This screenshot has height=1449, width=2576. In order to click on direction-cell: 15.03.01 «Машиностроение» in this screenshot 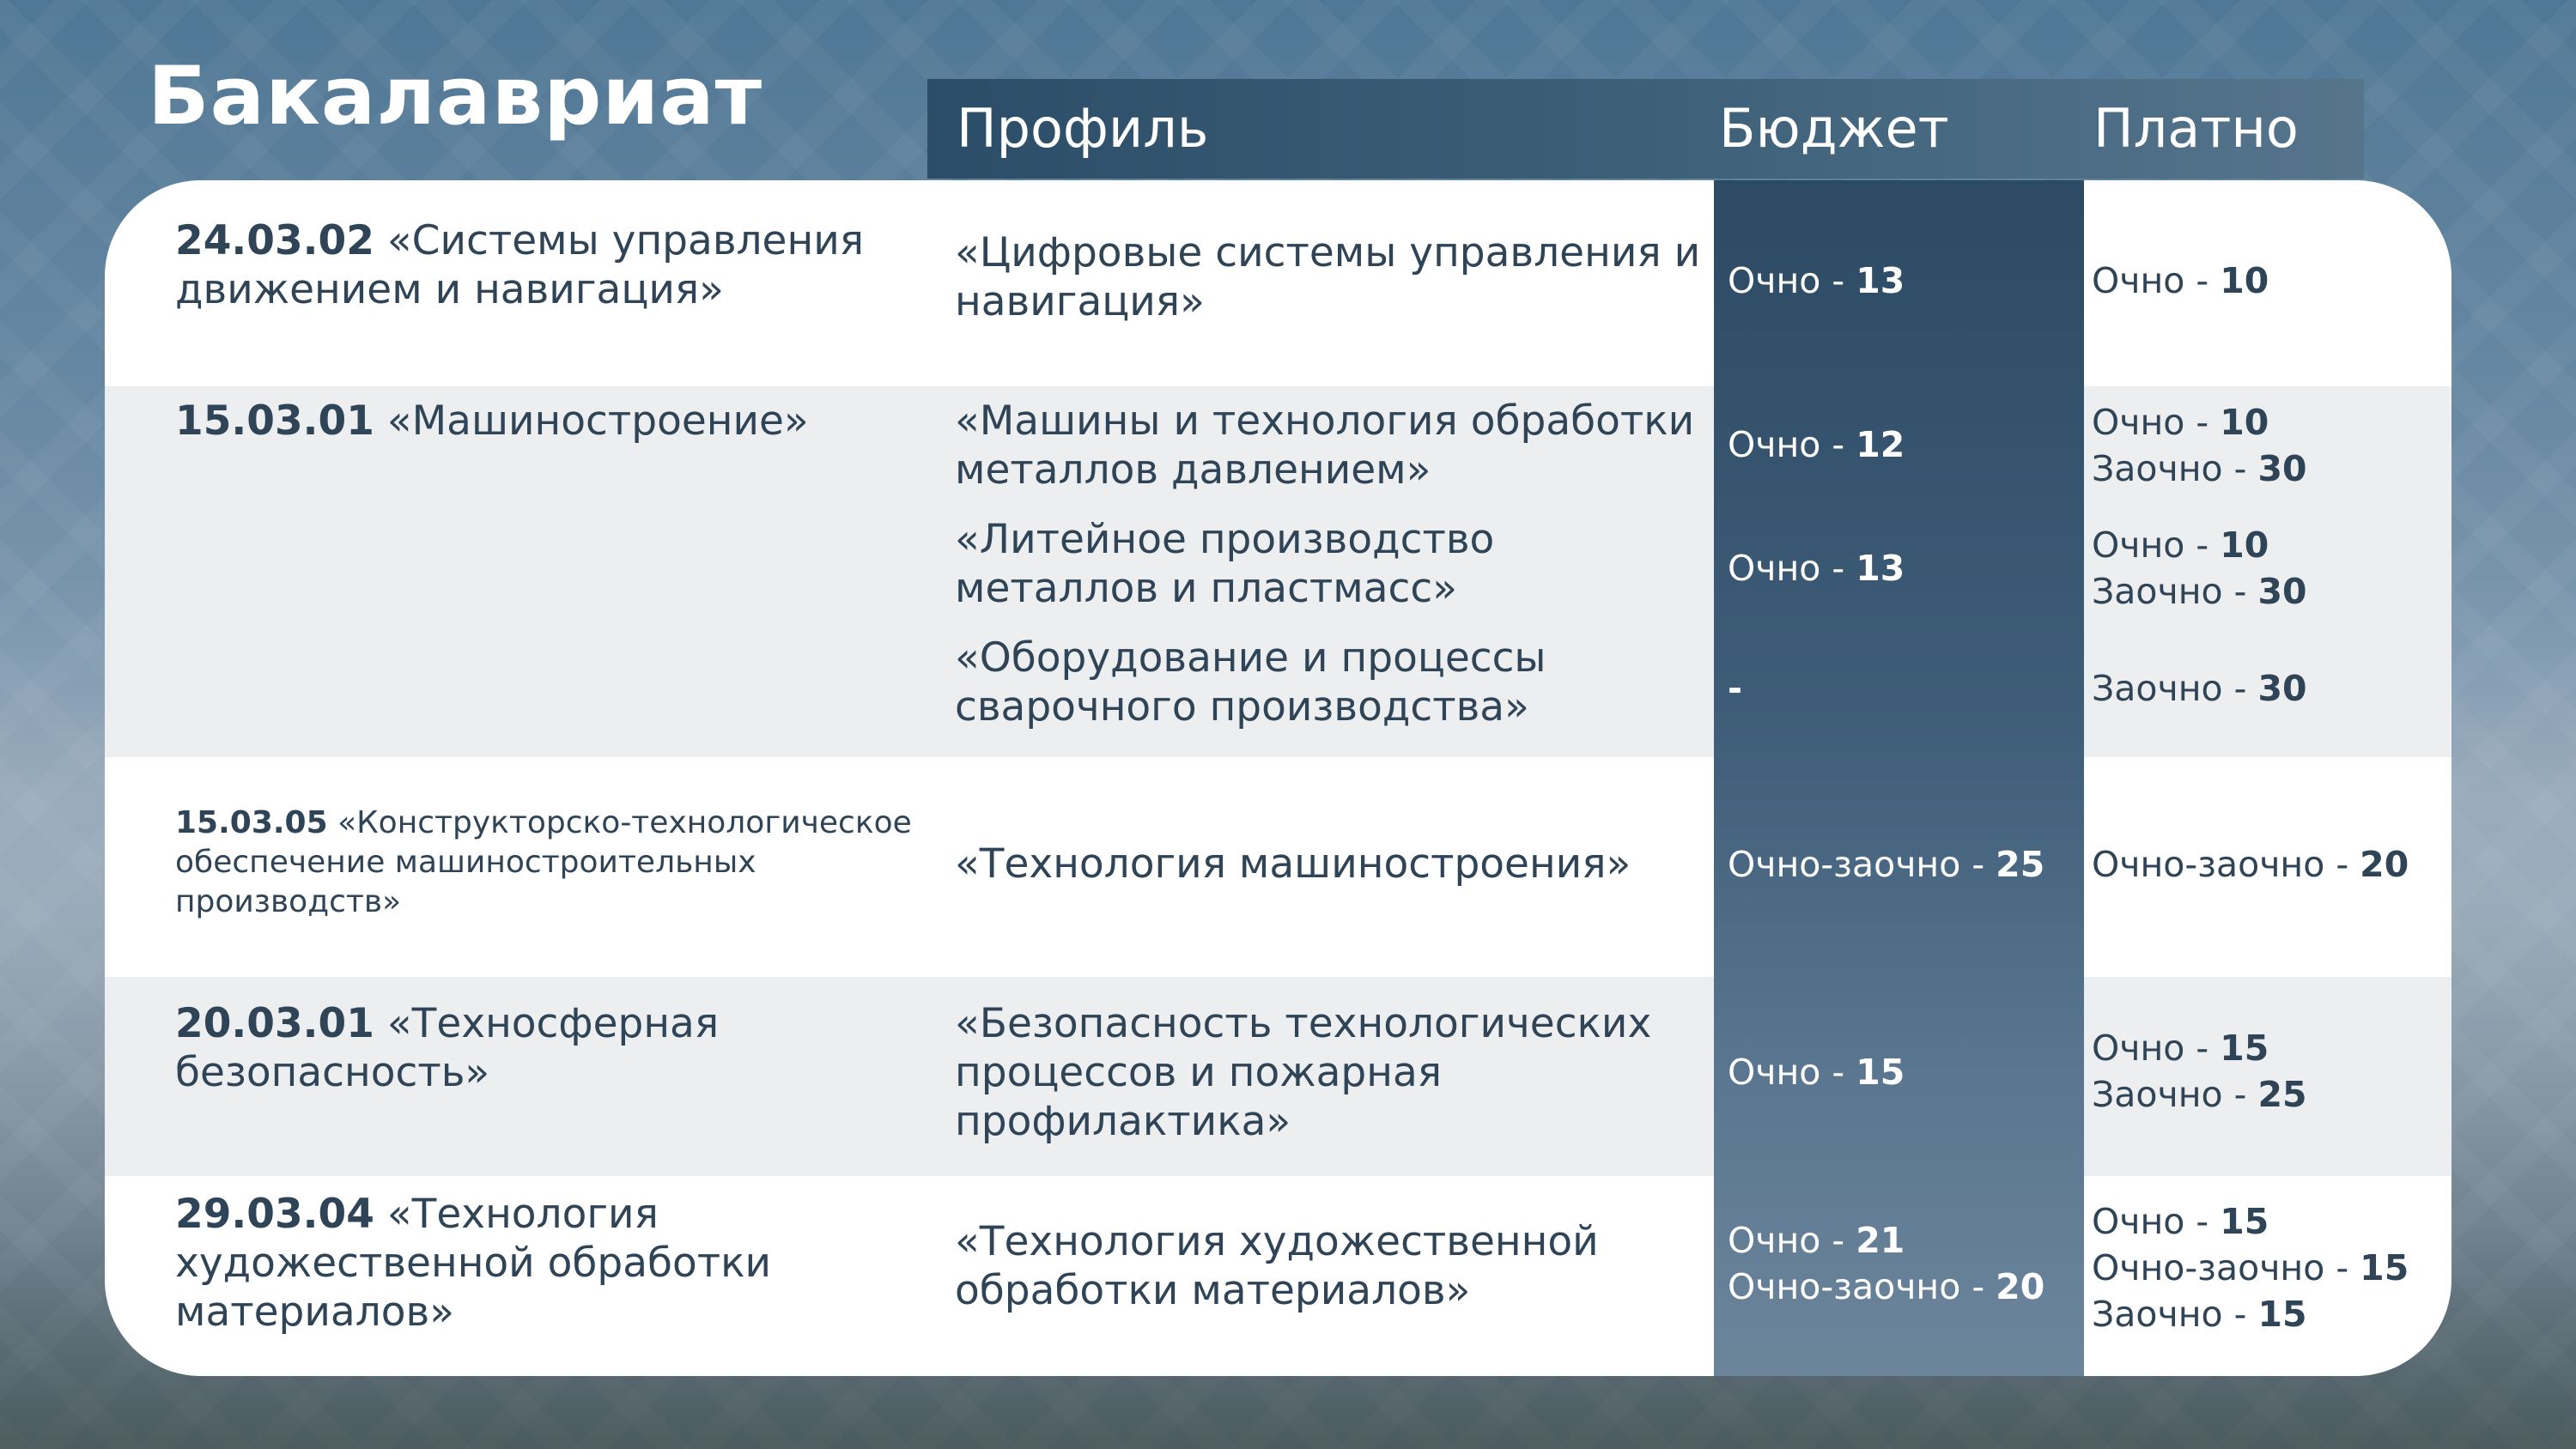, I will do `click(561, 421)`.